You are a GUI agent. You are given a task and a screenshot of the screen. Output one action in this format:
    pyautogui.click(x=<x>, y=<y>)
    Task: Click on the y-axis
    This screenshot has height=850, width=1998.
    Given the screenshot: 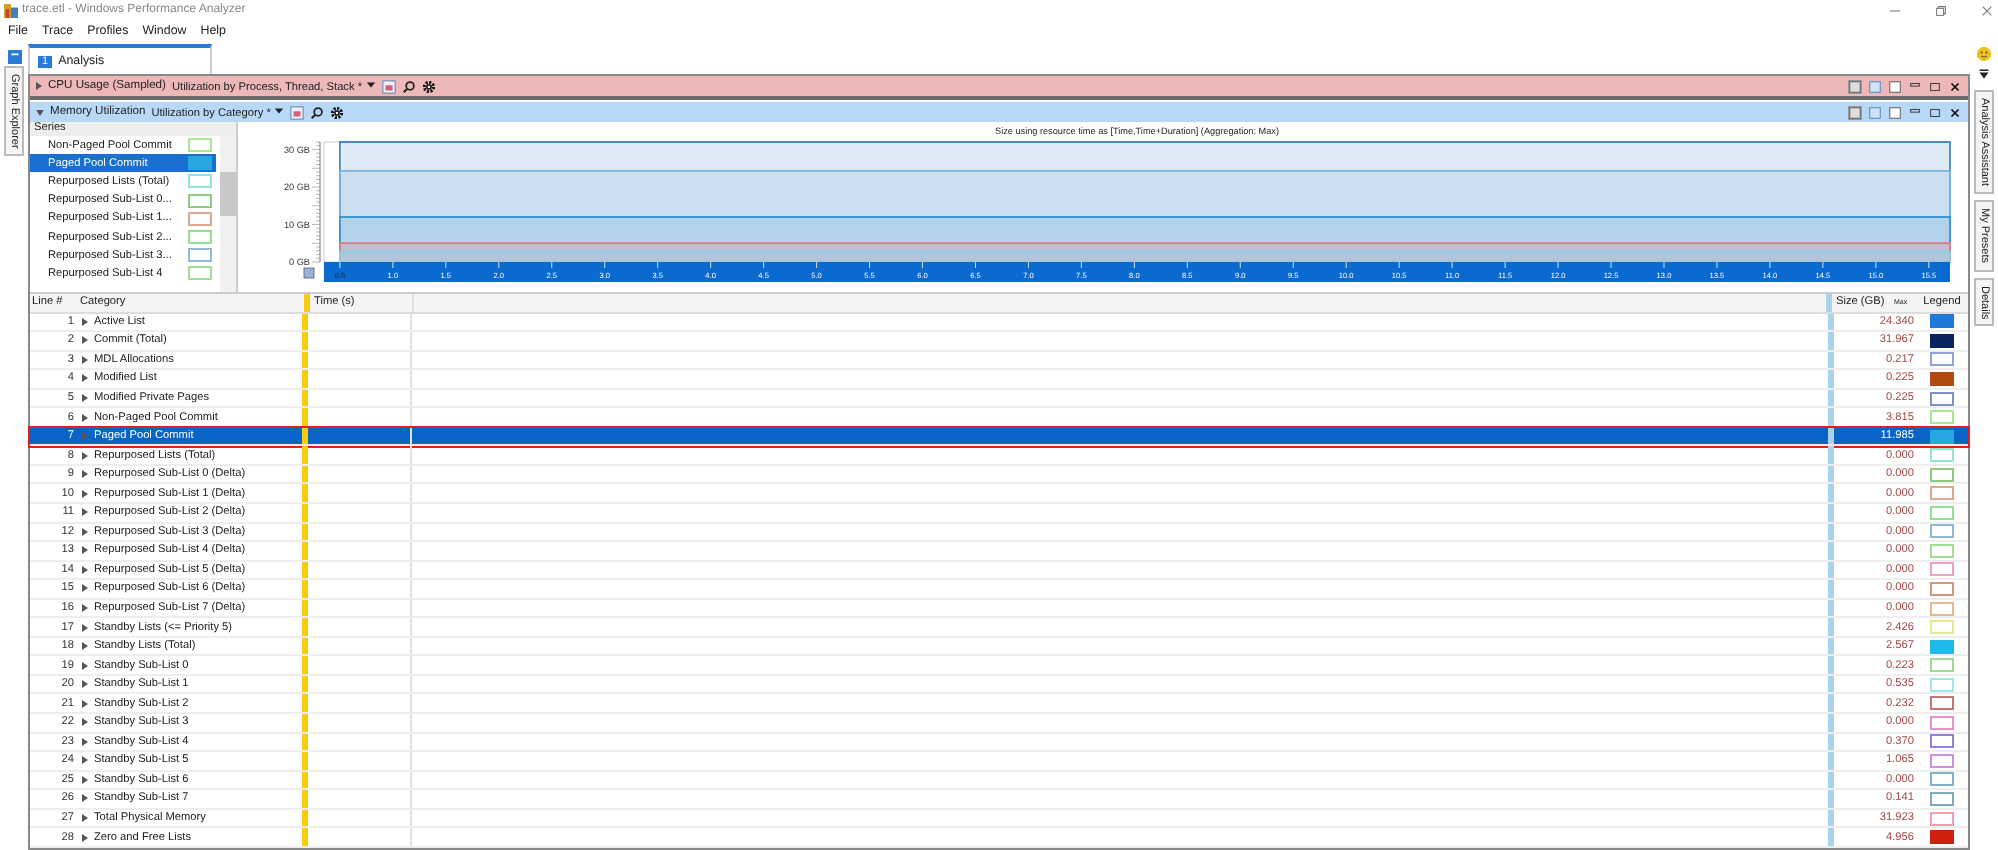 What is the action you would take?
    pyautogui.click(x=316, y=202)
    